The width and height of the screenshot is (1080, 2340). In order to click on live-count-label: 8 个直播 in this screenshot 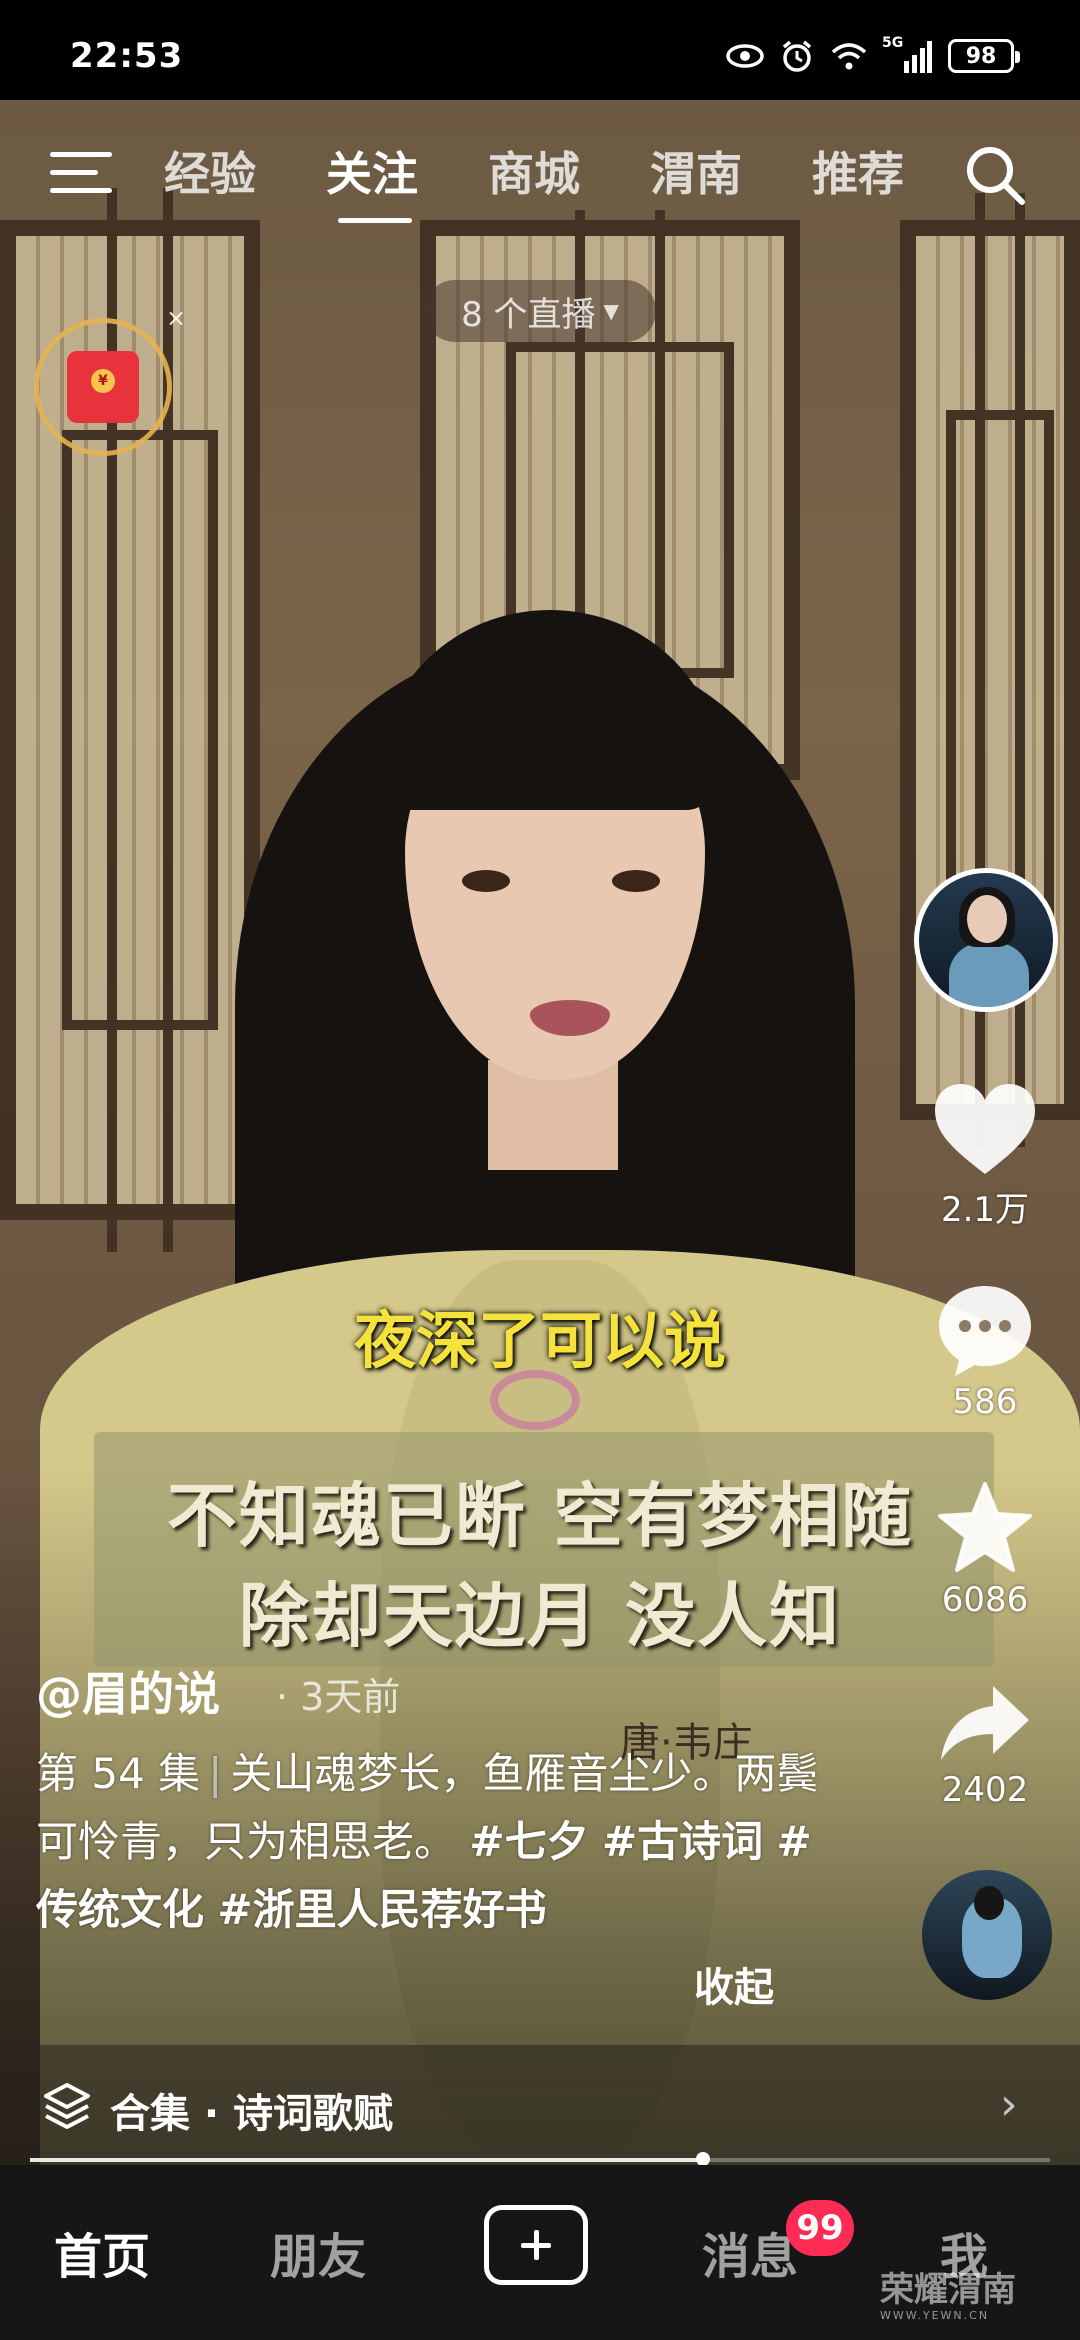, I will do `click(528, 314)`.